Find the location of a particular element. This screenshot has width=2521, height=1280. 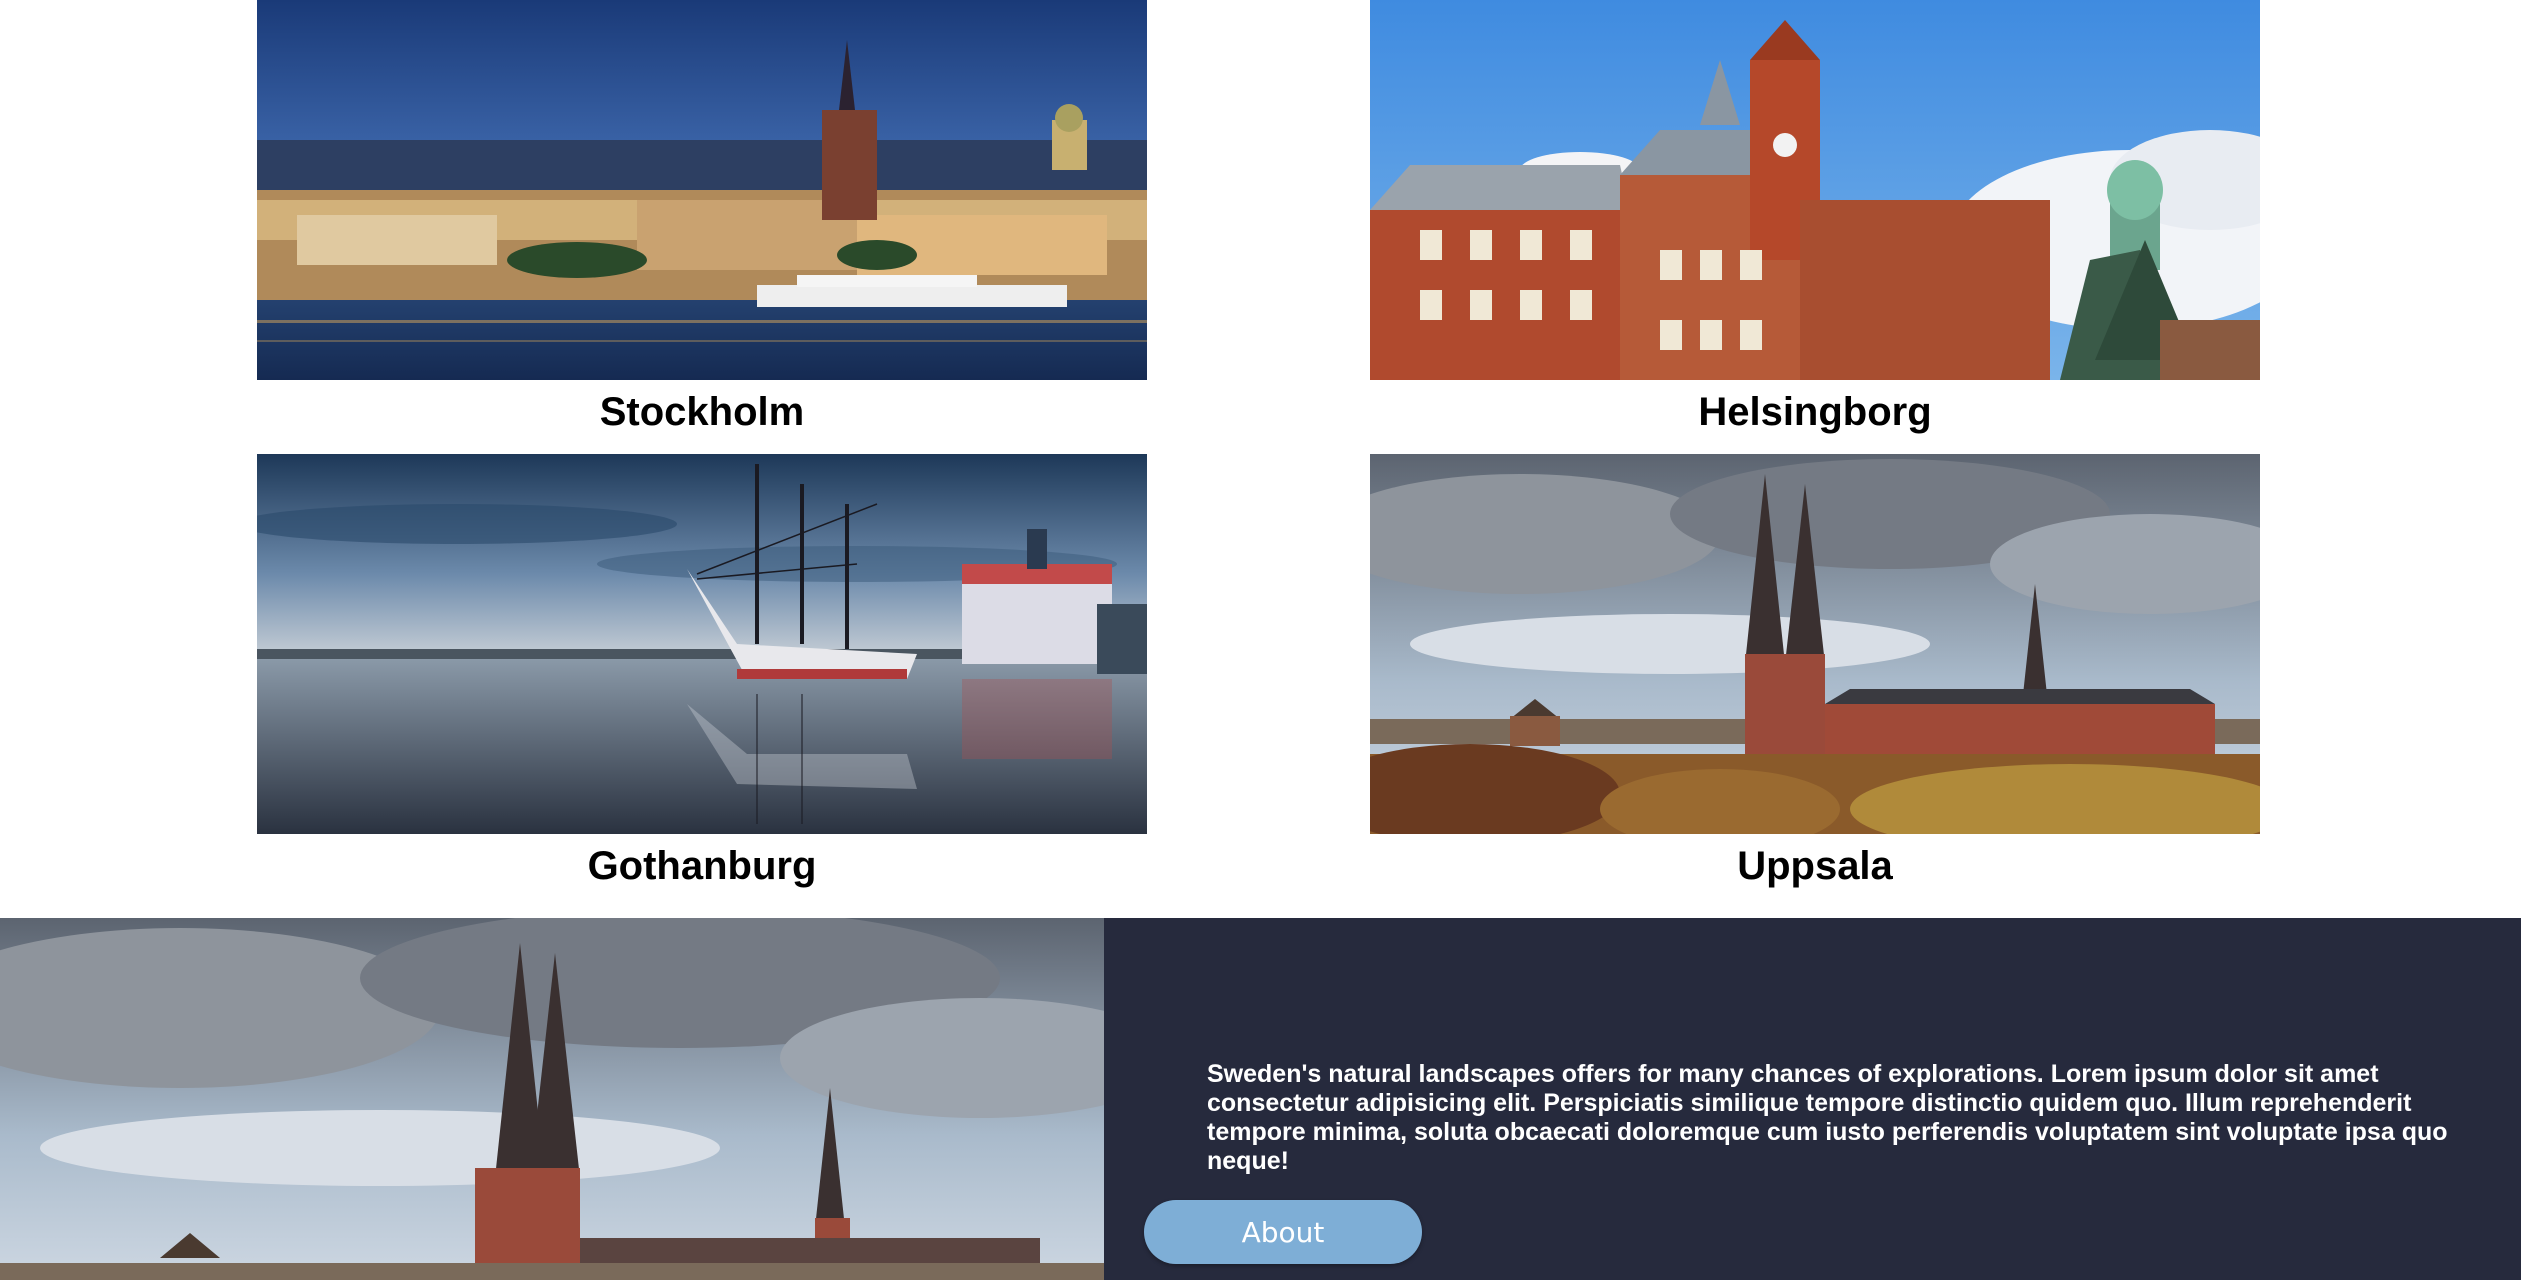

about-photo is located at coordinates (552, 1099).